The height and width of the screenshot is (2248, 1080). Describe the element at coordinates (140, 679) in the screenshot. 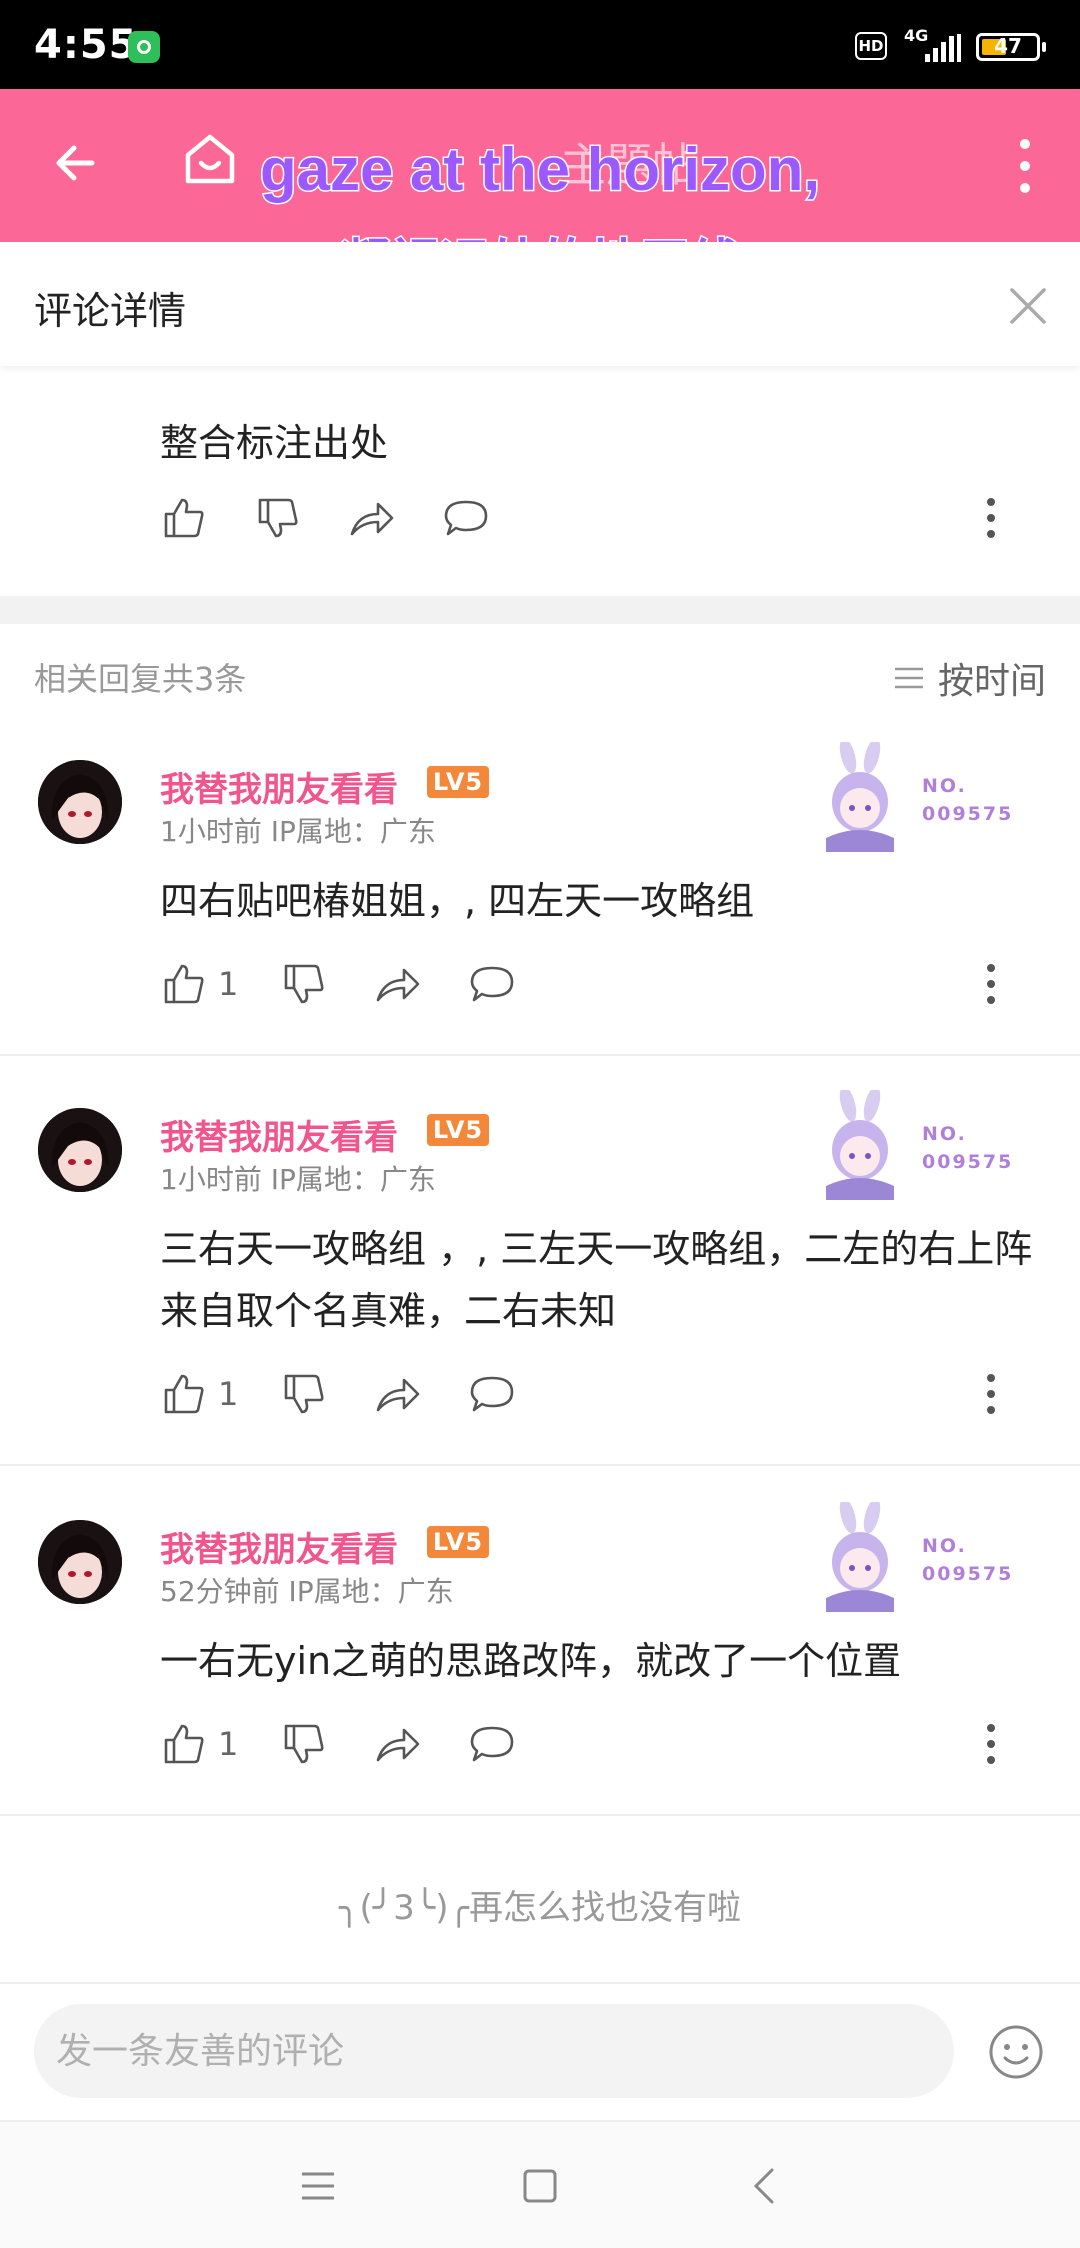

I see `reply-count: 相关回复共3条` at that location.